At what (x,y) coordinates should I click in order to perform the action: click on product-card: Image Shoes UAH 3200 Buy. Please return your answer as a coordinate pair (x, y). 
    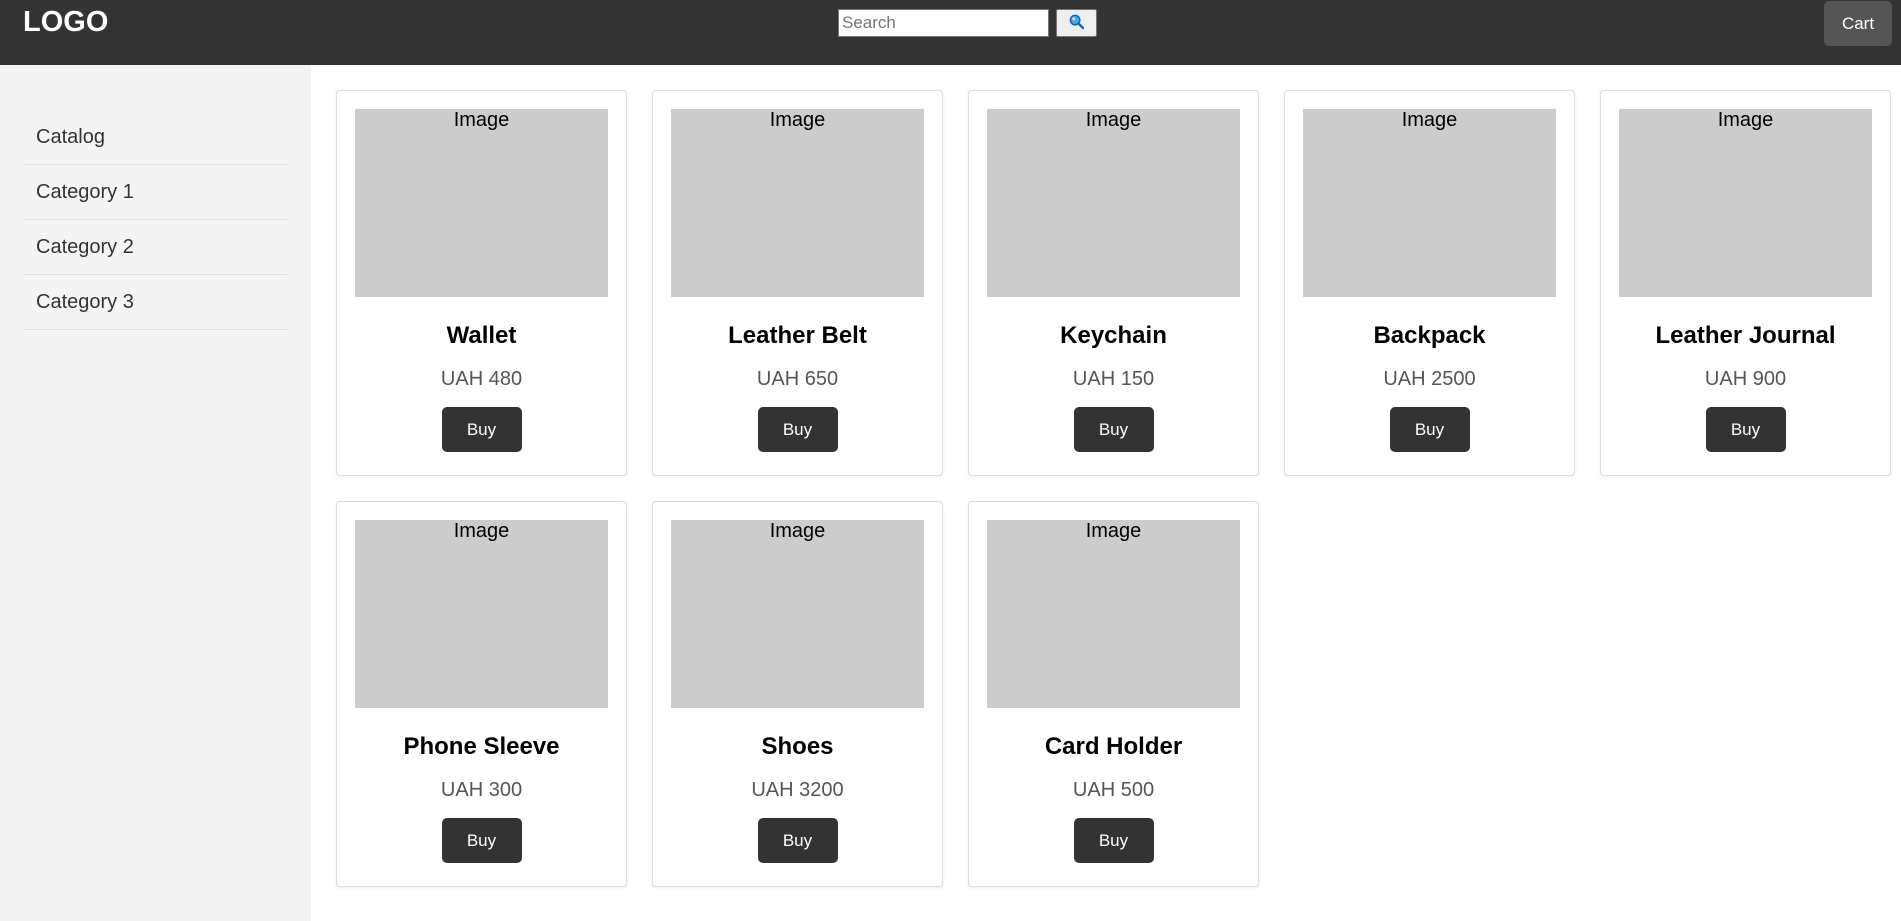
    Looking at the image, I should click on (797, 694).